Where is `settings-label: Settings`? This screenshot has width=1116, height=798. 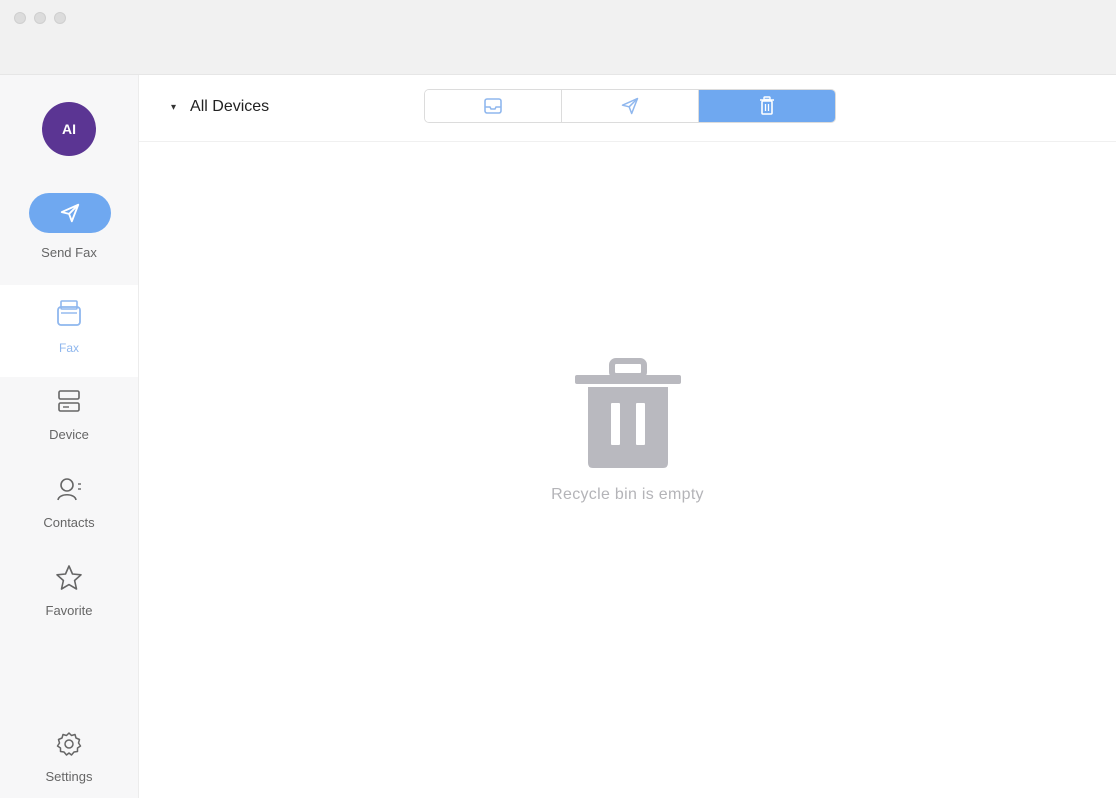
settings-label: Settings is located at coordinates (69, 776).